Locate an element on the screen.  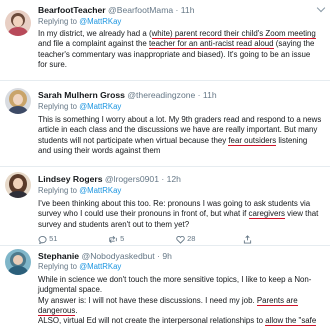
user-handle: @Nobodyaskedbut · 9h is located at coordinates (126, 256).